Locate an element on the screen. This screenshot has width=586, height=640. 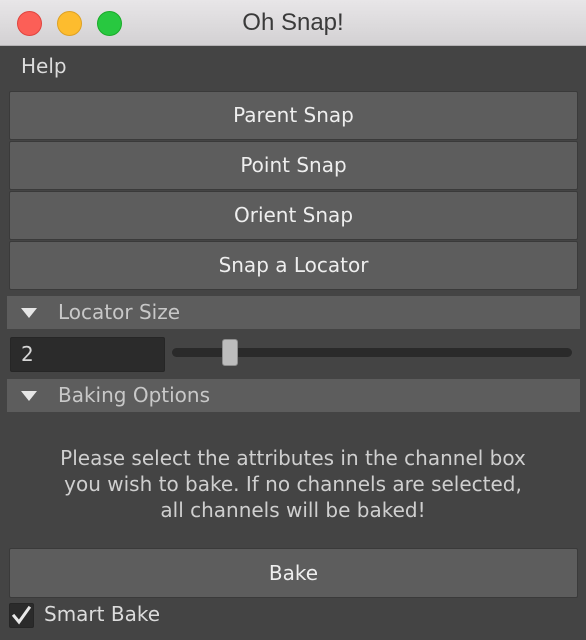
baking-options-section-header: Baking Options is located at coordinates (293, 395).